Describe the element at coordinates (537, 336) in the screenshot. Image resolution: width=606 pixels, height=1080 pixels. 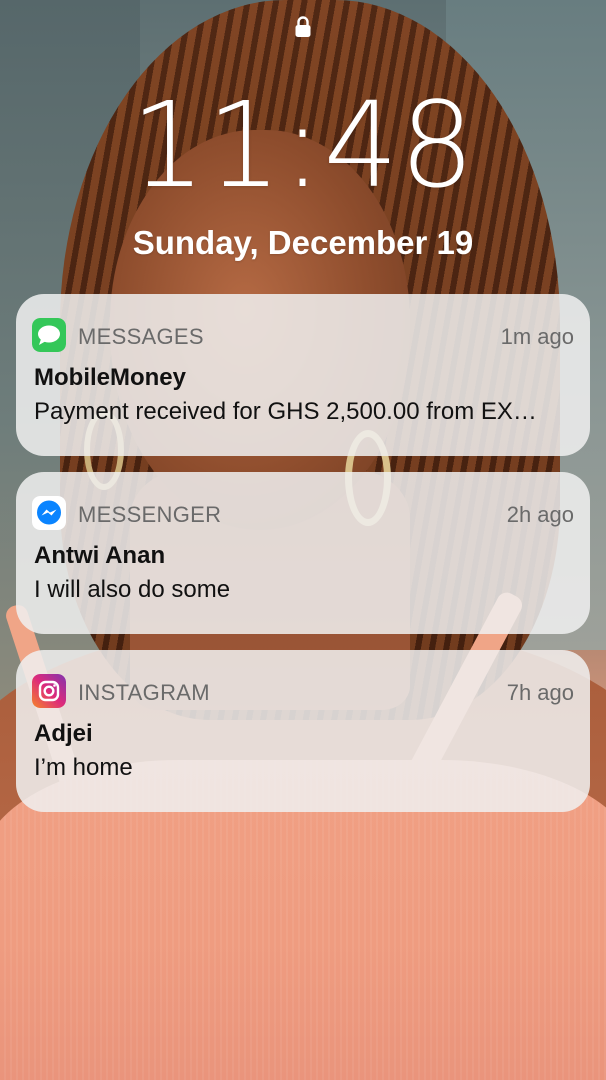
I see `notification-time: 1m ago` at that location.